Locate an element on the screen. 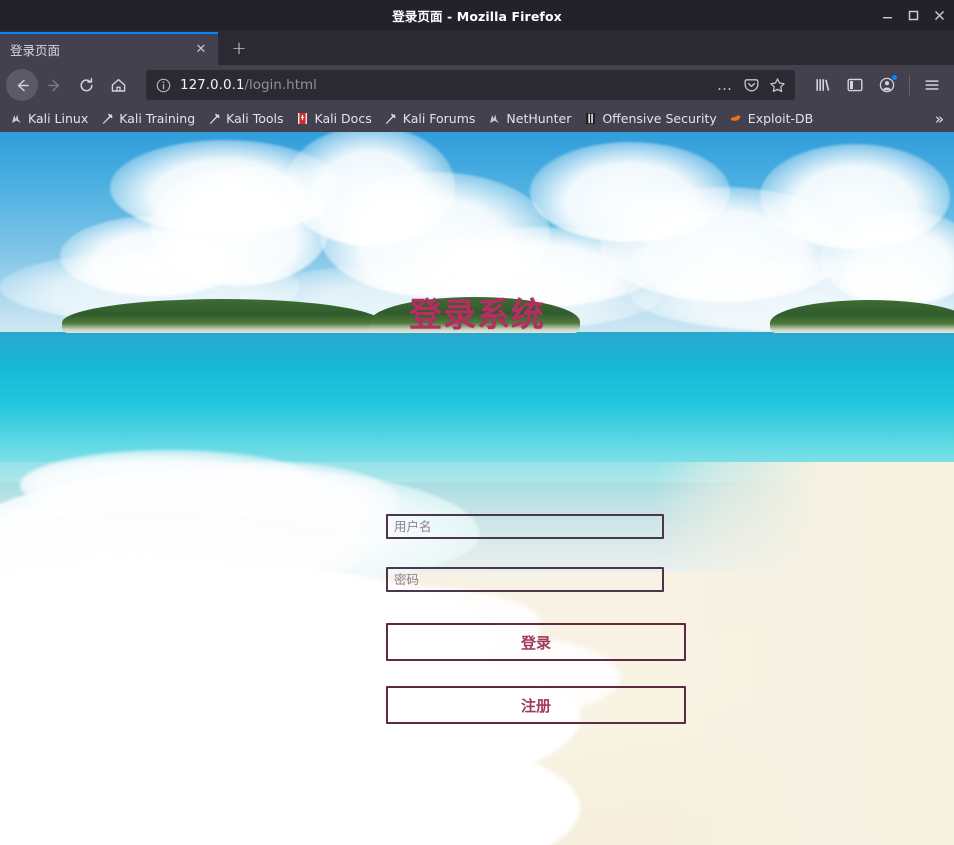  reload-button is located at coordinates (86, 85).